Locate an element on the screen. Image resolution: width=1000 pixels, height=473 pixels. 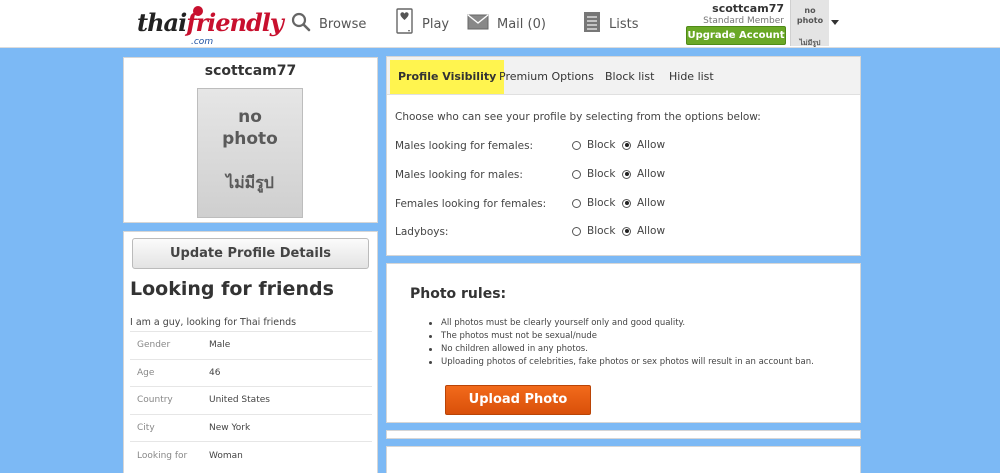
heart-card-icon is located at coordinates (405, 24).